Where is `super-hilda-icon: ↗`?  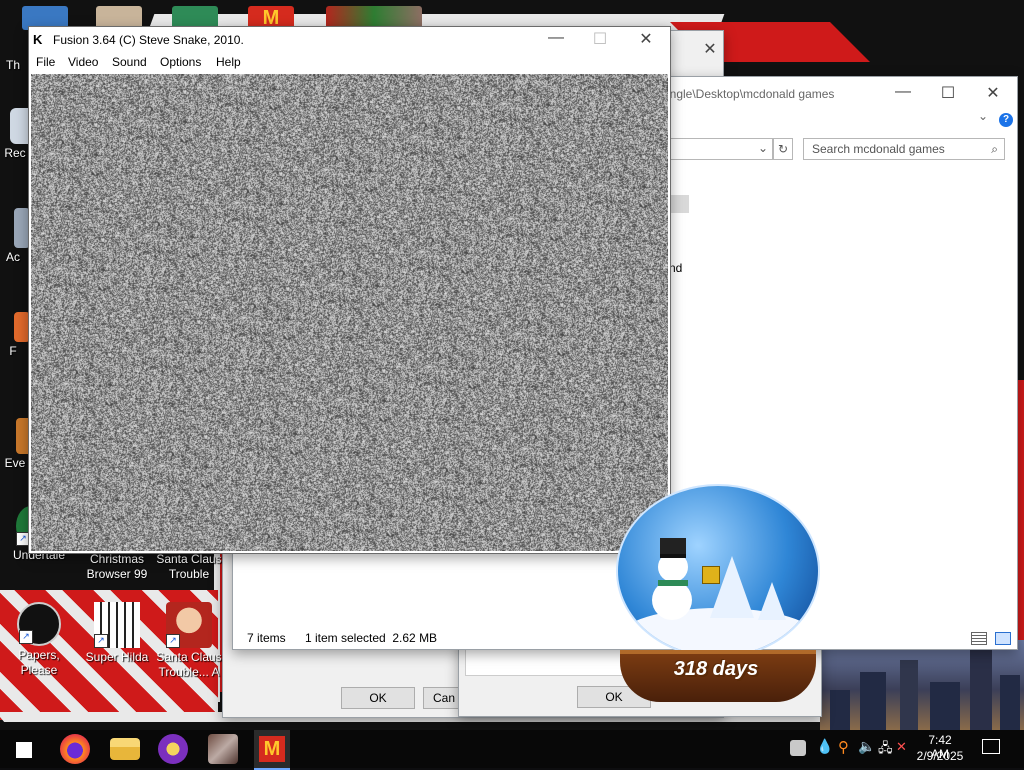
super-hilda-icon: ↗ is located at coordinates (117, 625).